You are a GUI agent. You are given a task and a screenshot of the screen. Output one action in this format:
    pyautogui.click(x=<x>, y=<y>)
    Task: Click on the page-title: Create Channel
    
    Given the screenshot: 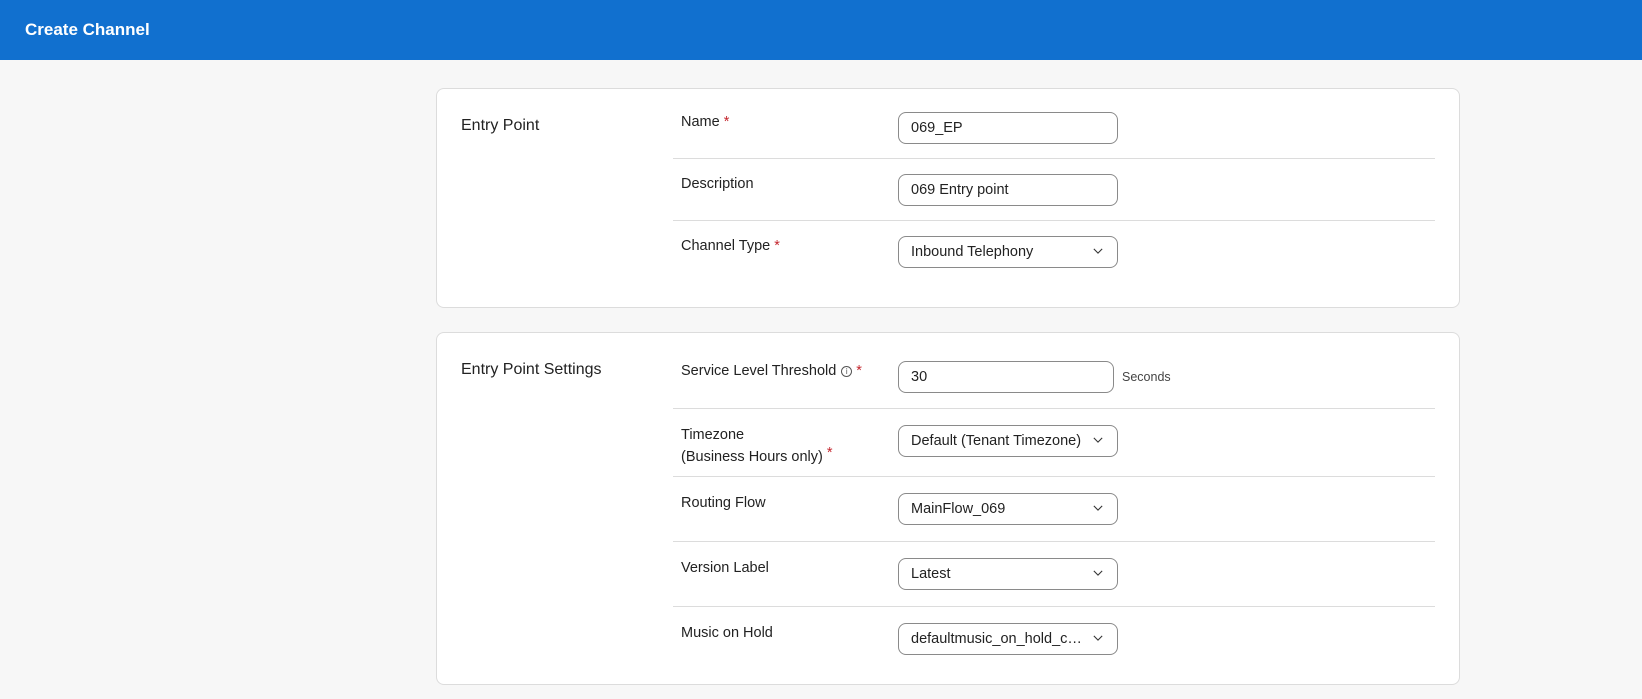 What is the action you would take?
    pyautogui.click(x=87, y=29)
    